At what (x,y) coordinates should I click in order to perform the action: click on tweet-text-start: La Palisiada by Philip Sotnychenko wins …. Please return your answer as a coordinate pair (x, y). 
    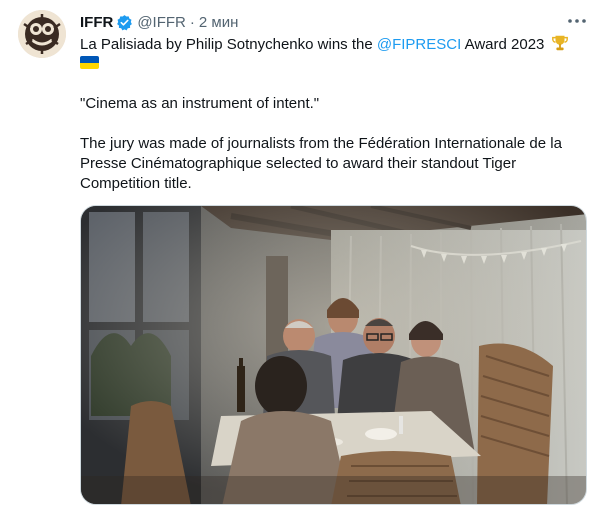
    Looking at the image, I should click on (228, 44).